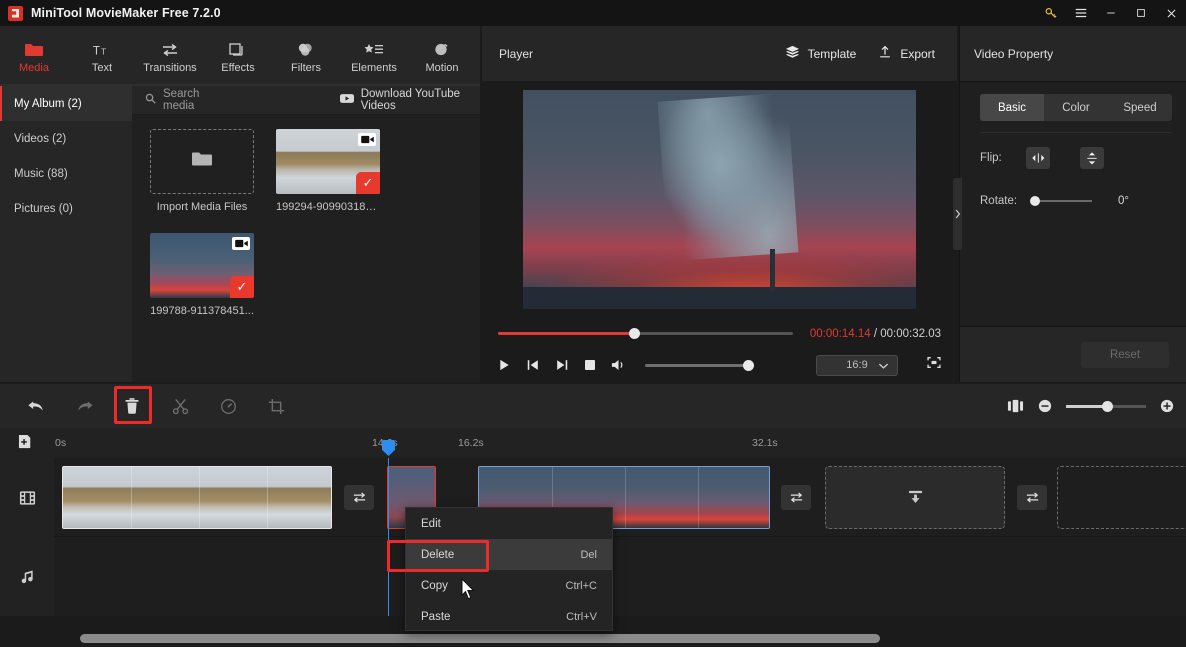  I want to click on timeline-scrollbar-track, so click(618, 638).